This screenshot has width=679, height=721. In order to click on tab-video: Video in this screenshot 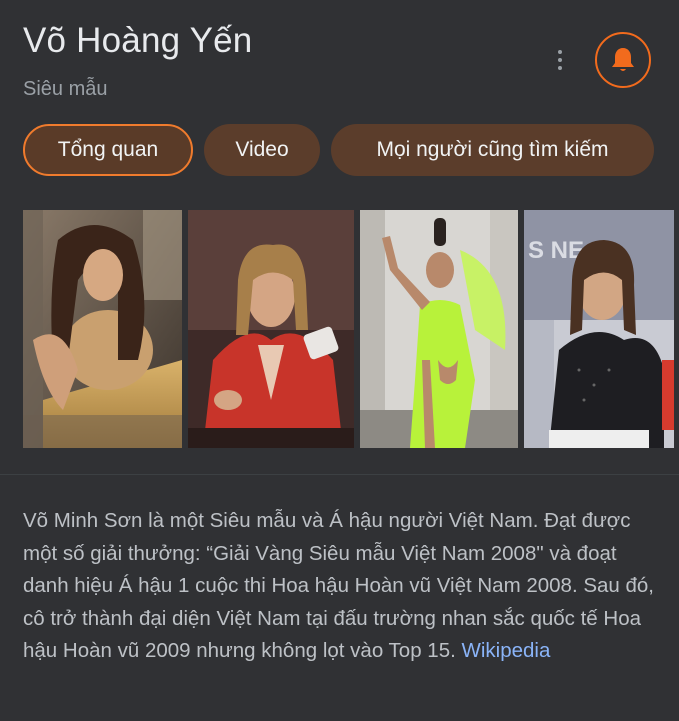, I will do `click(262, 150)`.